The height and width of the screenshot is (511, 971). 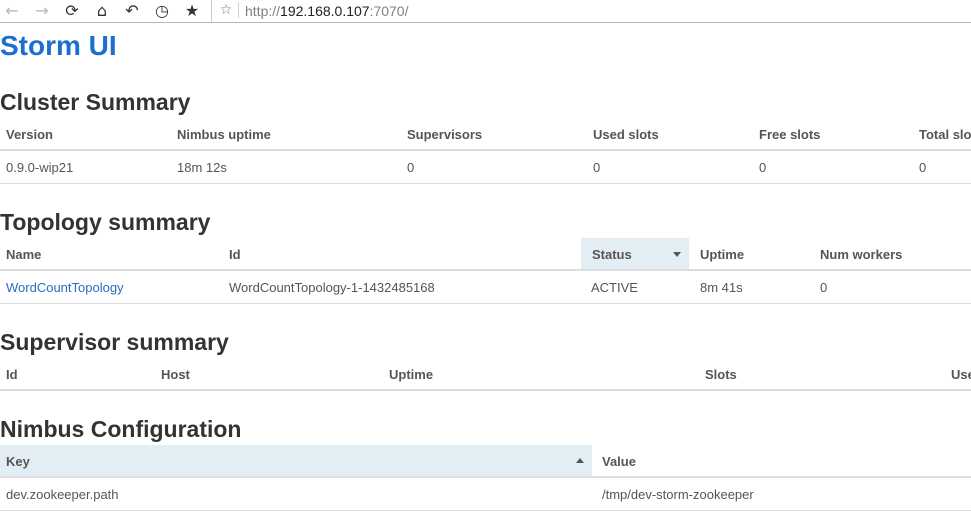 What do you see at coordinates (132, 10) in the screenshot?
I see `undo-close-tab-icon: ↶` at bounding box center [132, 10].